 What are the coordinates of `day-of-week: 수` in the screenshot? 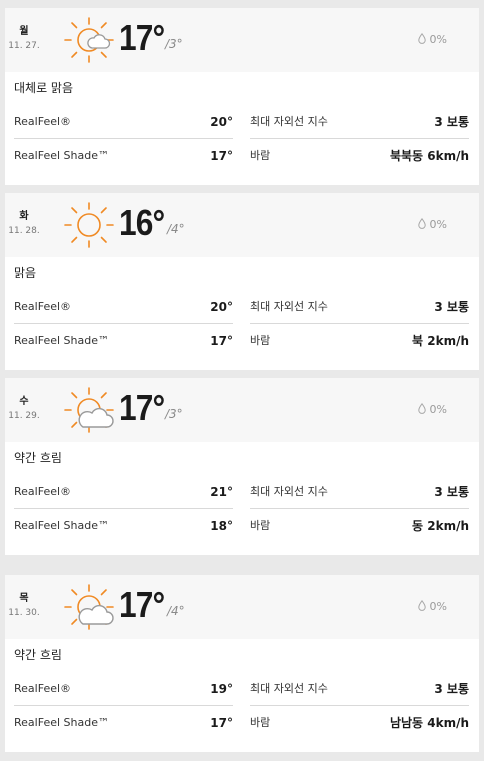 It's located at (24, 401).